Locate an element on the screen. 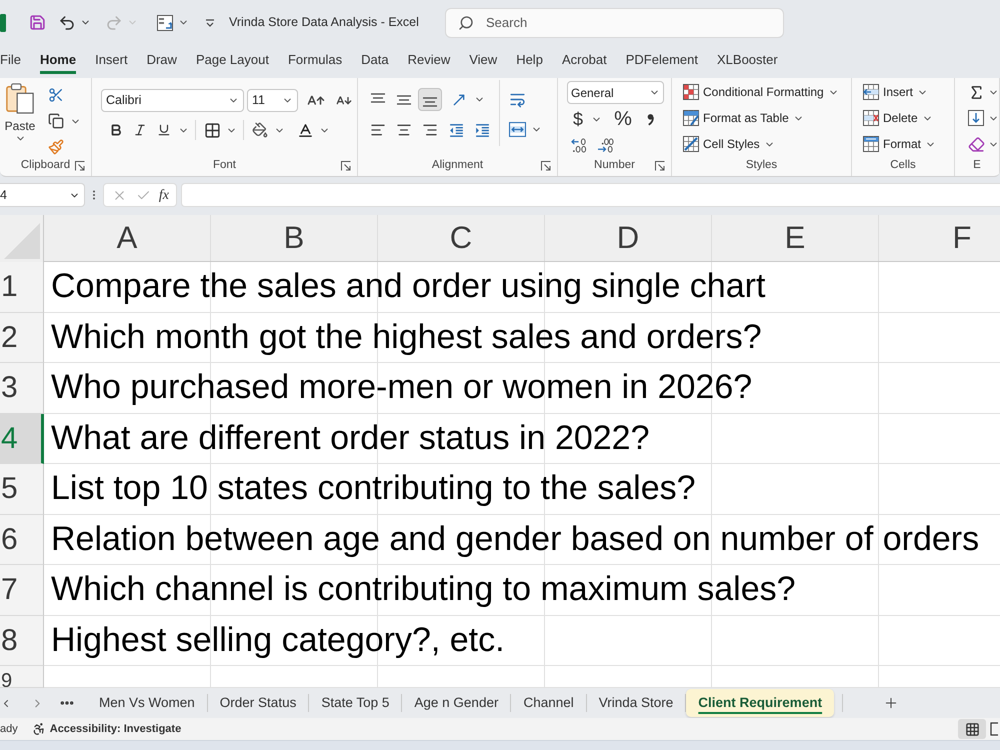 The height and width of the screenshot is (750, 1000). ribbon-tab: Page Layout is located at coordinates (232, 62).